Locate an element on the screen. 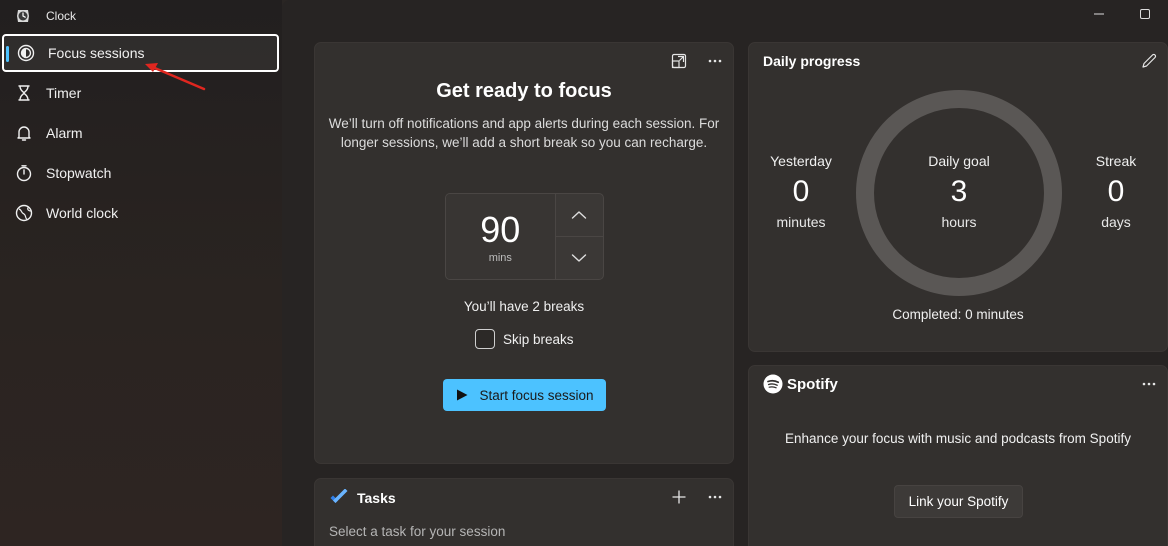 The width and height of the screenshot is (1168, 546). chevron-up-icon is located at coordinates (579, 215).